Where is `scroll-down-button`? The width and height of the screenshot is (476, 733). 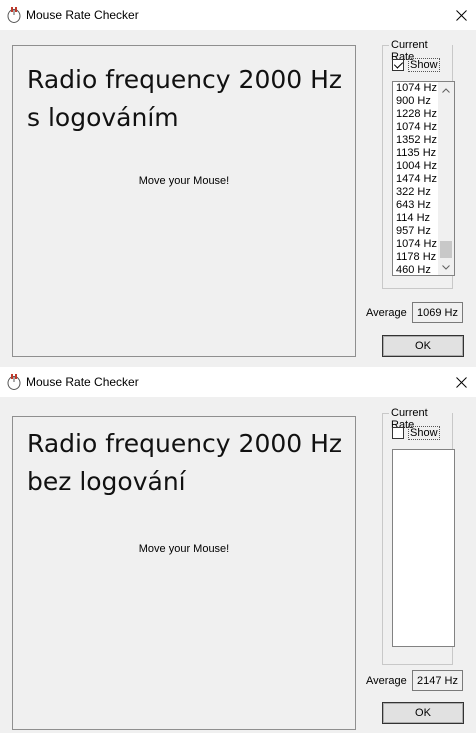
scroll-down-button is located at coordinates (446, 267).